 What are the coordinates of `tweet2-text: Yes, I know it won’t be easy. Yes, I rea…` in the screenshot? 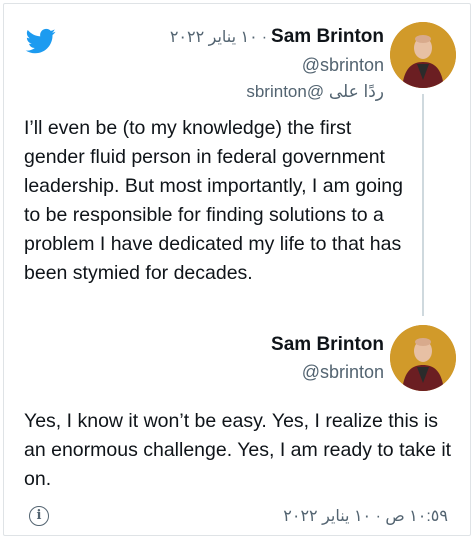 It's located at (238, 450).